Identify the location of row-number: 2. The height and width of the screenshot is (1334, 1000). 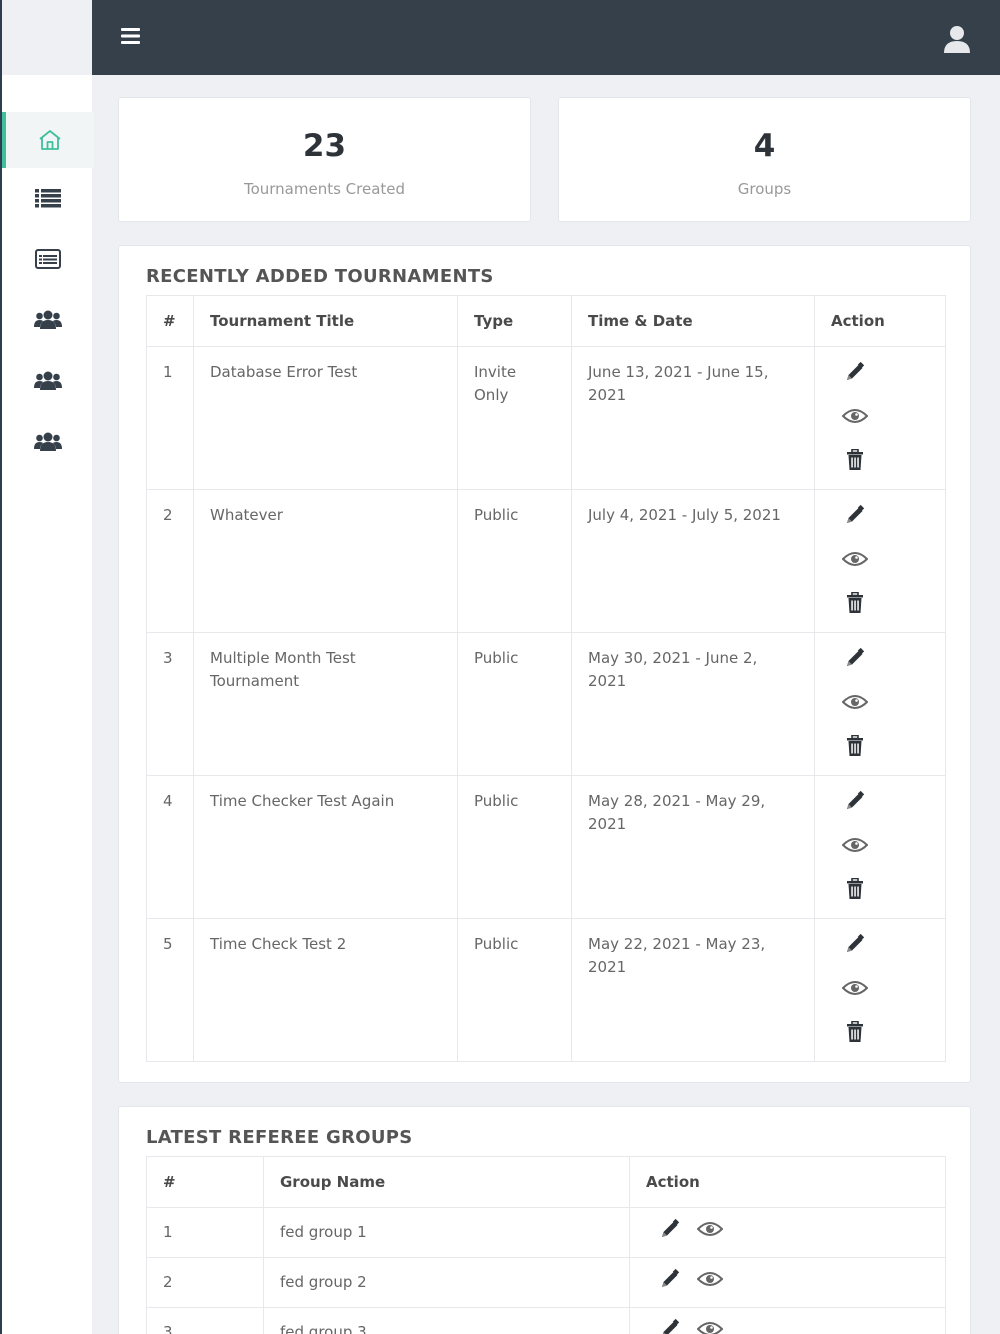
(170, 561).